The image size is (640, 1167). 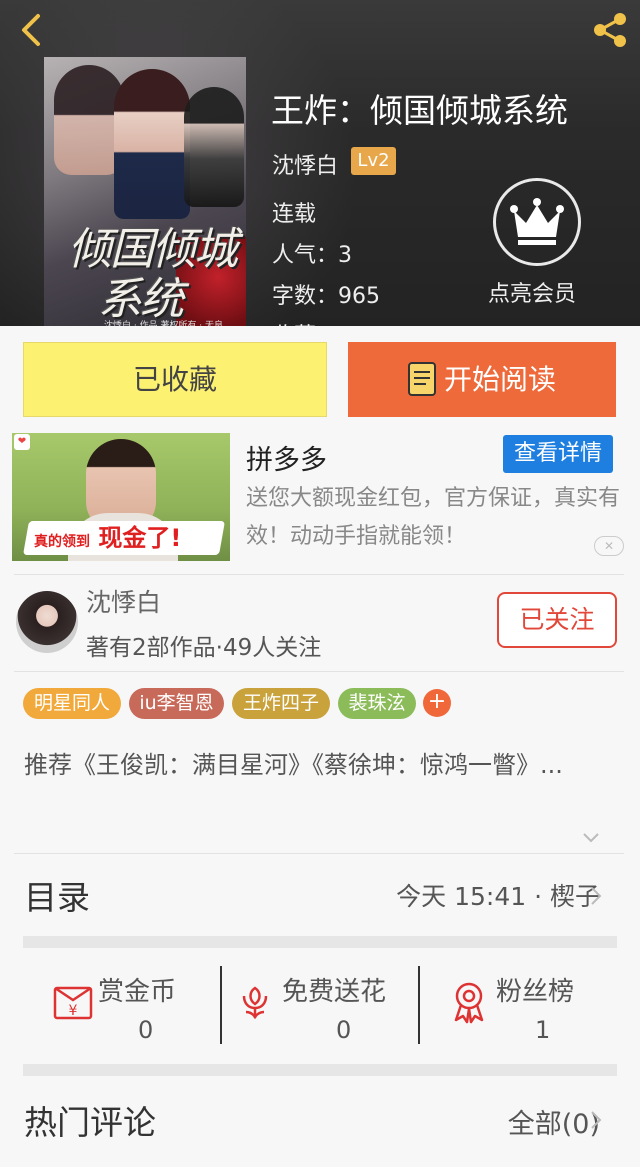 What do you see at coordinates (373, 161) in the screenshot?
I see `level-badge: Lv2` at bounding box center [373, 161].